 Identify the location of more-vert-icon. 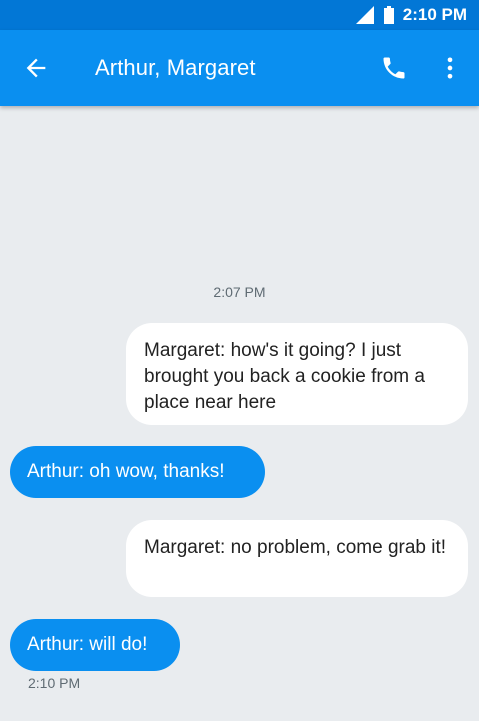
(450, 68).